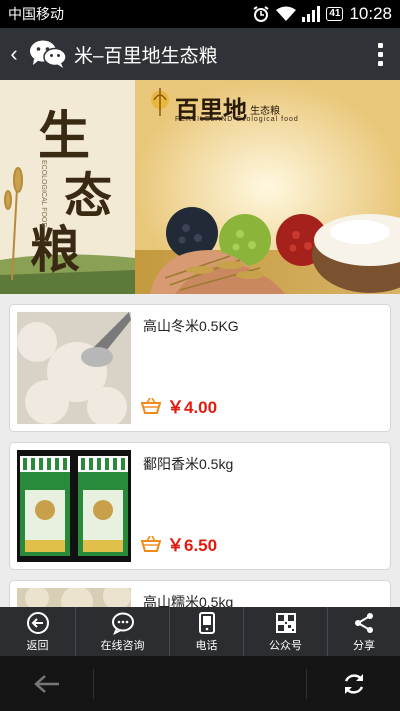 This screenshot has height=711, width=400. Describe the element at coordinates (188, 600) in the screenshot. I see `product-name: 高山糯米0.5kg` at that location.